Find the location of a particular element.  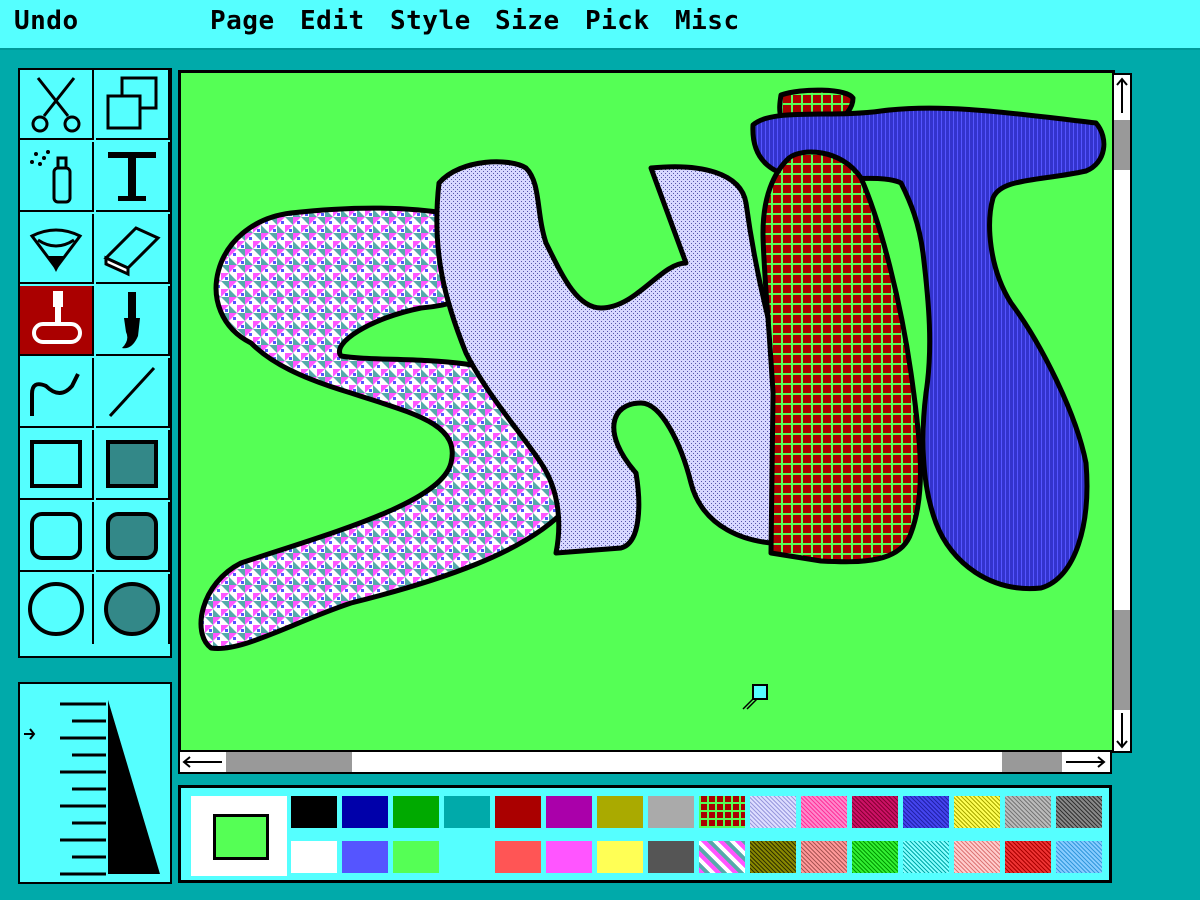

current-fill-preview is located at coordinates (241, 837).